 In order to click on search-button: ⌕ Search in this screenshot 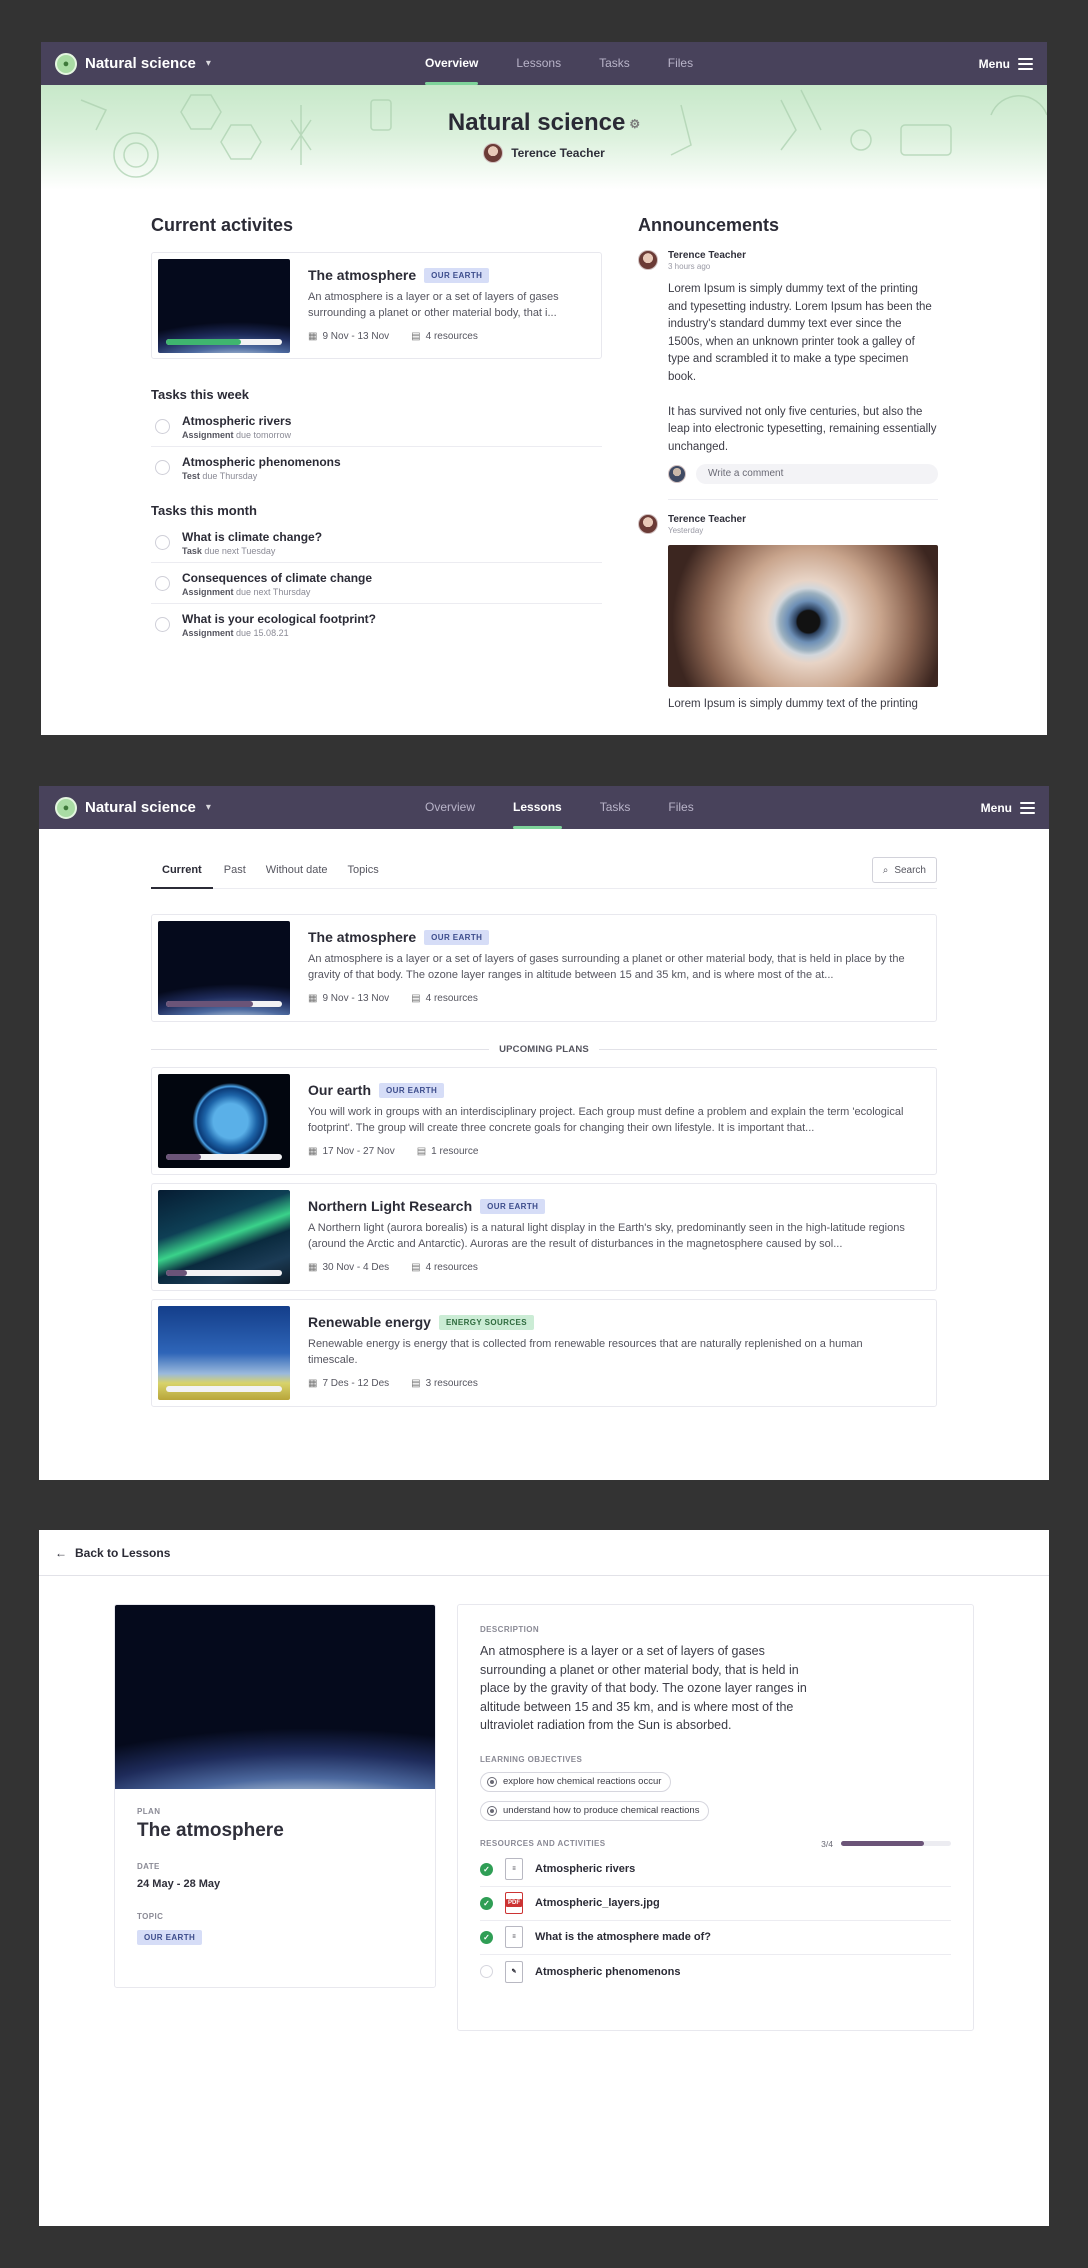, I will do `click(904, 870)`.